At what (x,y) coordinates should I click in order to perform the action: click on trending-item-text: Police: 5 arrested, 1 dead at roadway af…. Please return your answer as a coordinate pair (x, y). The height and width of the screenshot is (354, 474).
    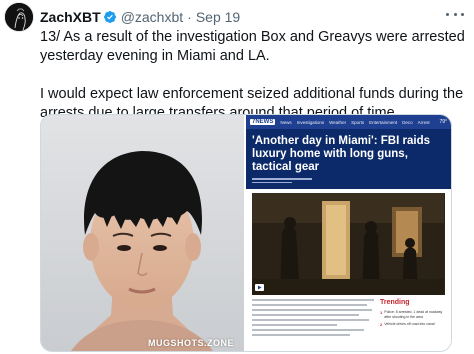
    Looking at the image, I should click on (413, 314).